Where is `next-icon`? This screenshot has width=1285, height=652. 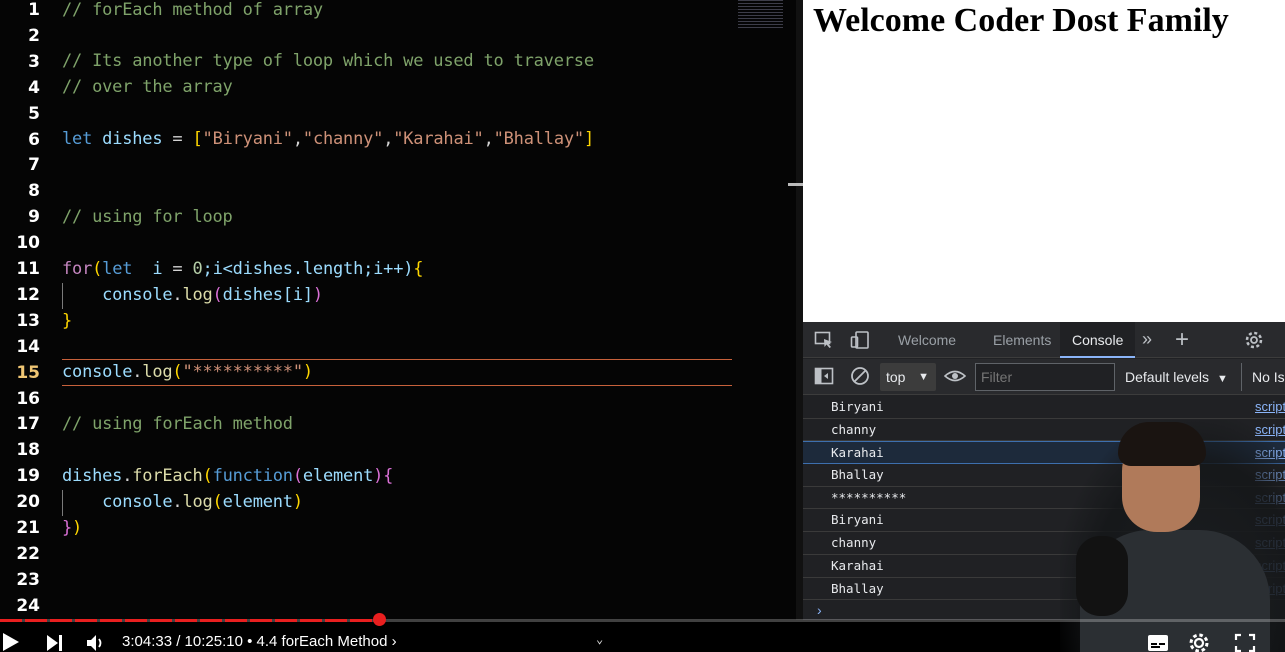
next-icon is located at coordinates (55, 643).